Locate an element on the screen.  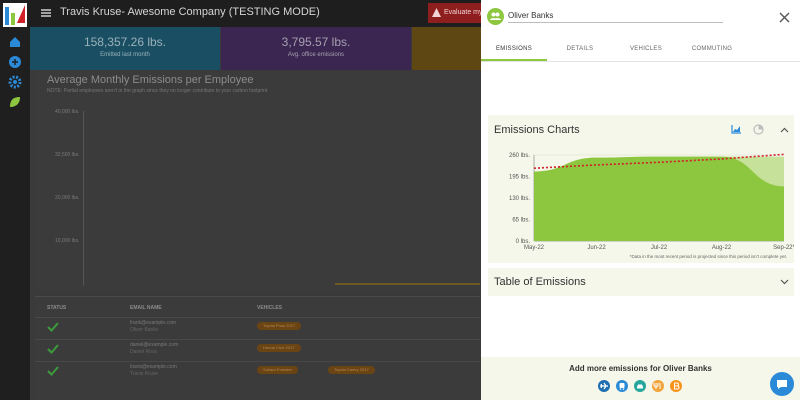
stat-card-emitted: 158,357.26 lbs. Emitted last month is located at coordinates (125, 48).